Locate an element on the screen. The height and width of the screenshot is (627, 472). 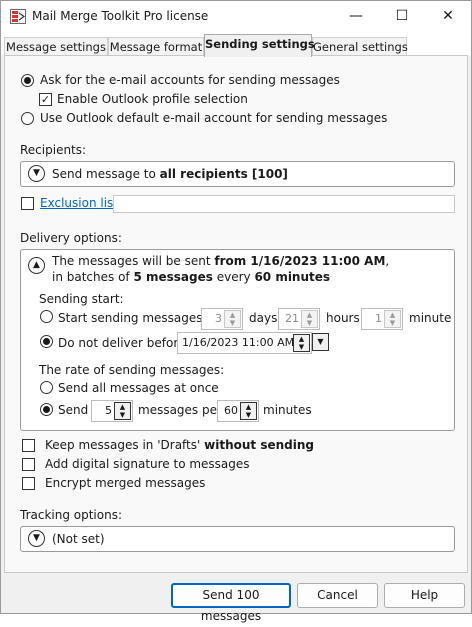
keep-drafts-emphasis: without sending is located at coordinates (259, 445).